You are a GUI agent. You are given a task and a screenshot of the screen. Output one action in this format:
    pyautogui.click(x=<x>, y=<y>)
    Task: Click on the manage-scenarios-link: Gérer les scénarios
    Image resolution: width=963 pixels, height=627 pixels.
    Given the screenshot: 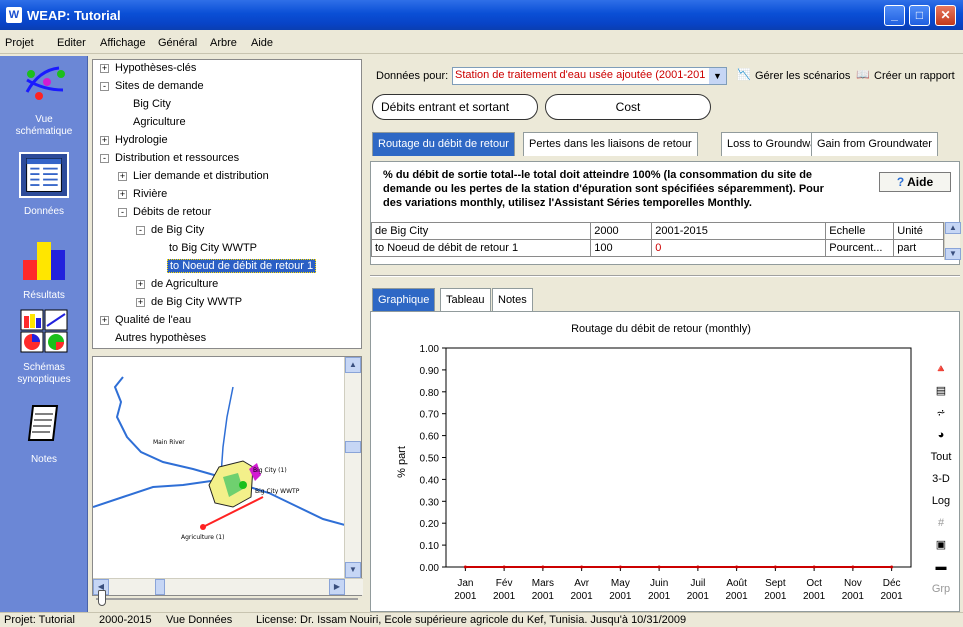 What is the action you would take?
    pyautogui.click(x=802, y=76)
    